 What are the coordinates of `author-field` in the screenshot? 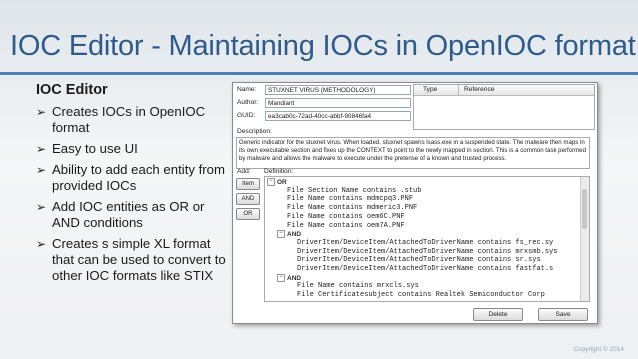 It's located at (338, 103).